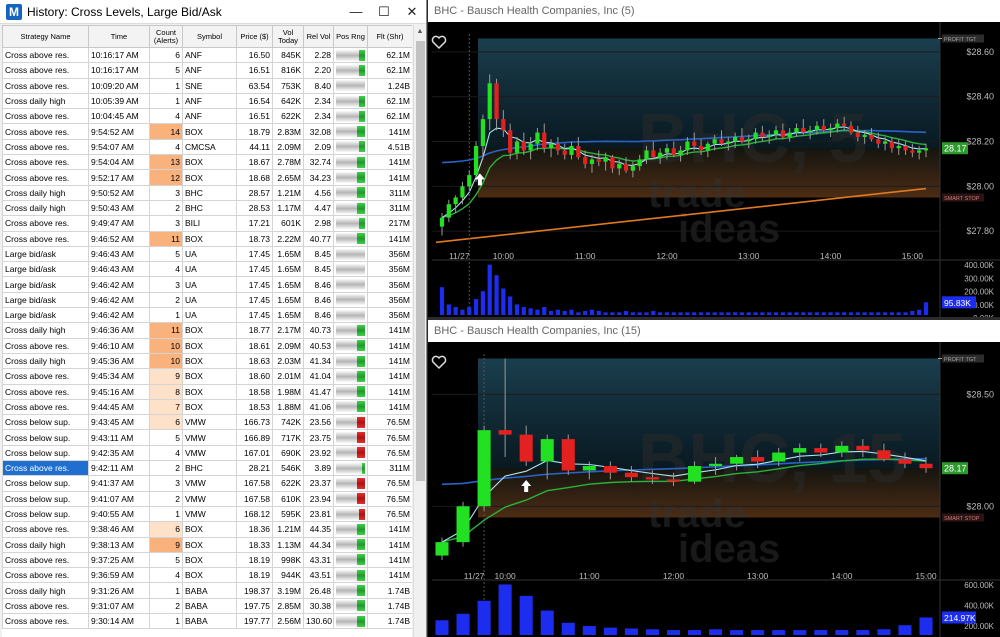  I want to click on column-header: Strategy Name, so click(45, 36).